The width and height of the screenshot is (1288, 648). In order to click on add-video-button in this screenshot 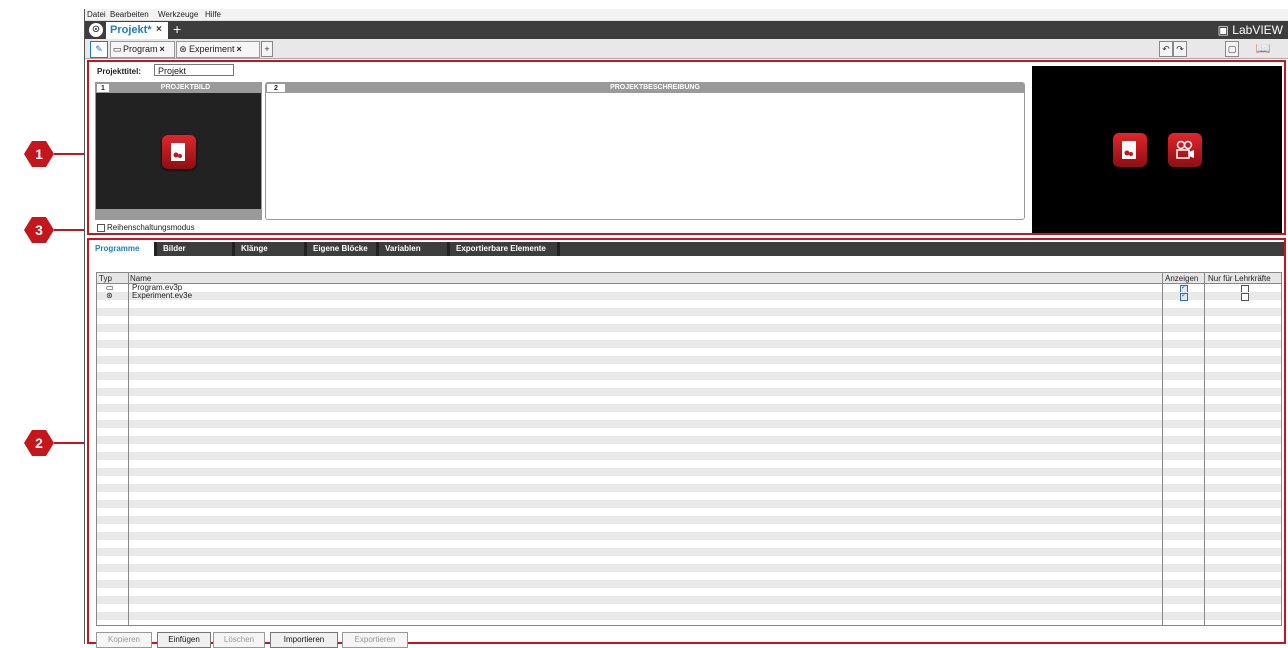, I will do `click(1185, 150)`.